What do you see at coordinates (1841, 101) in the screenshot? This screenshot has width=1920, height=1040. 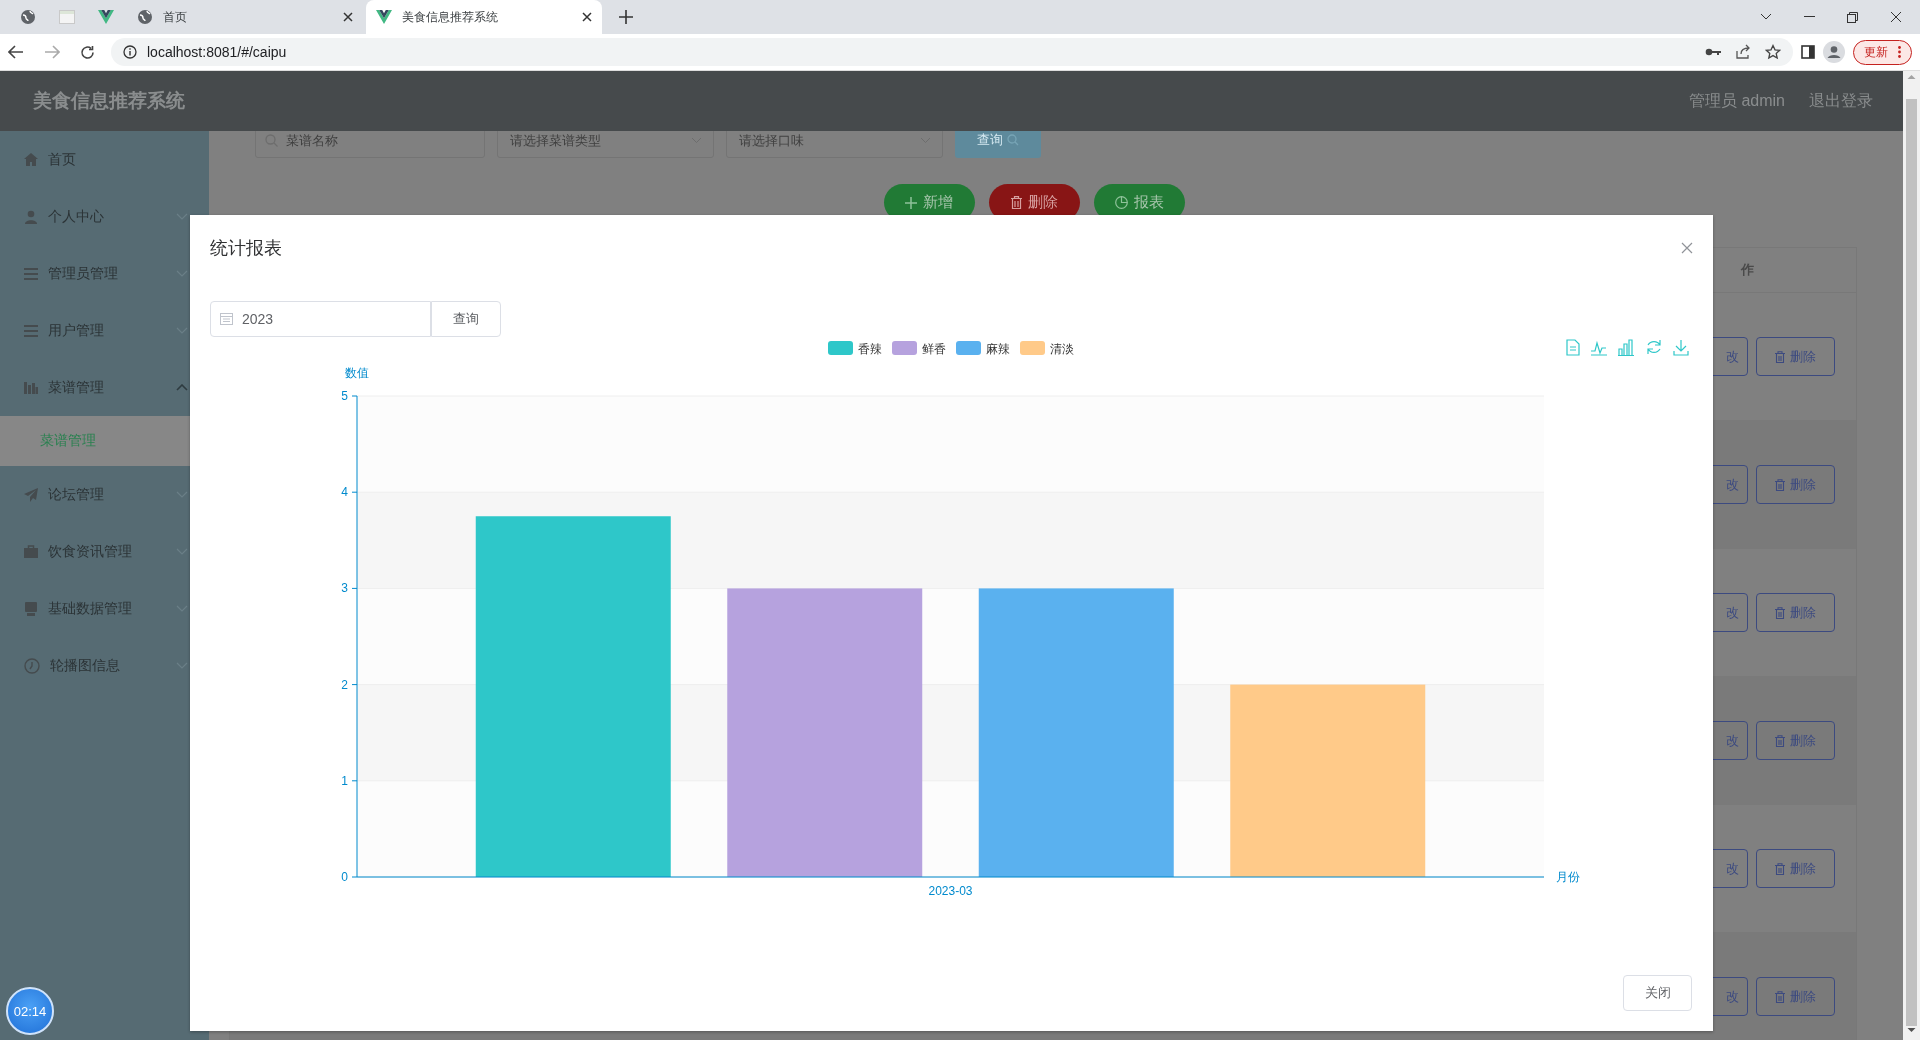 I see `logout-link: 退出登录` at bounding box center [1841, 101].